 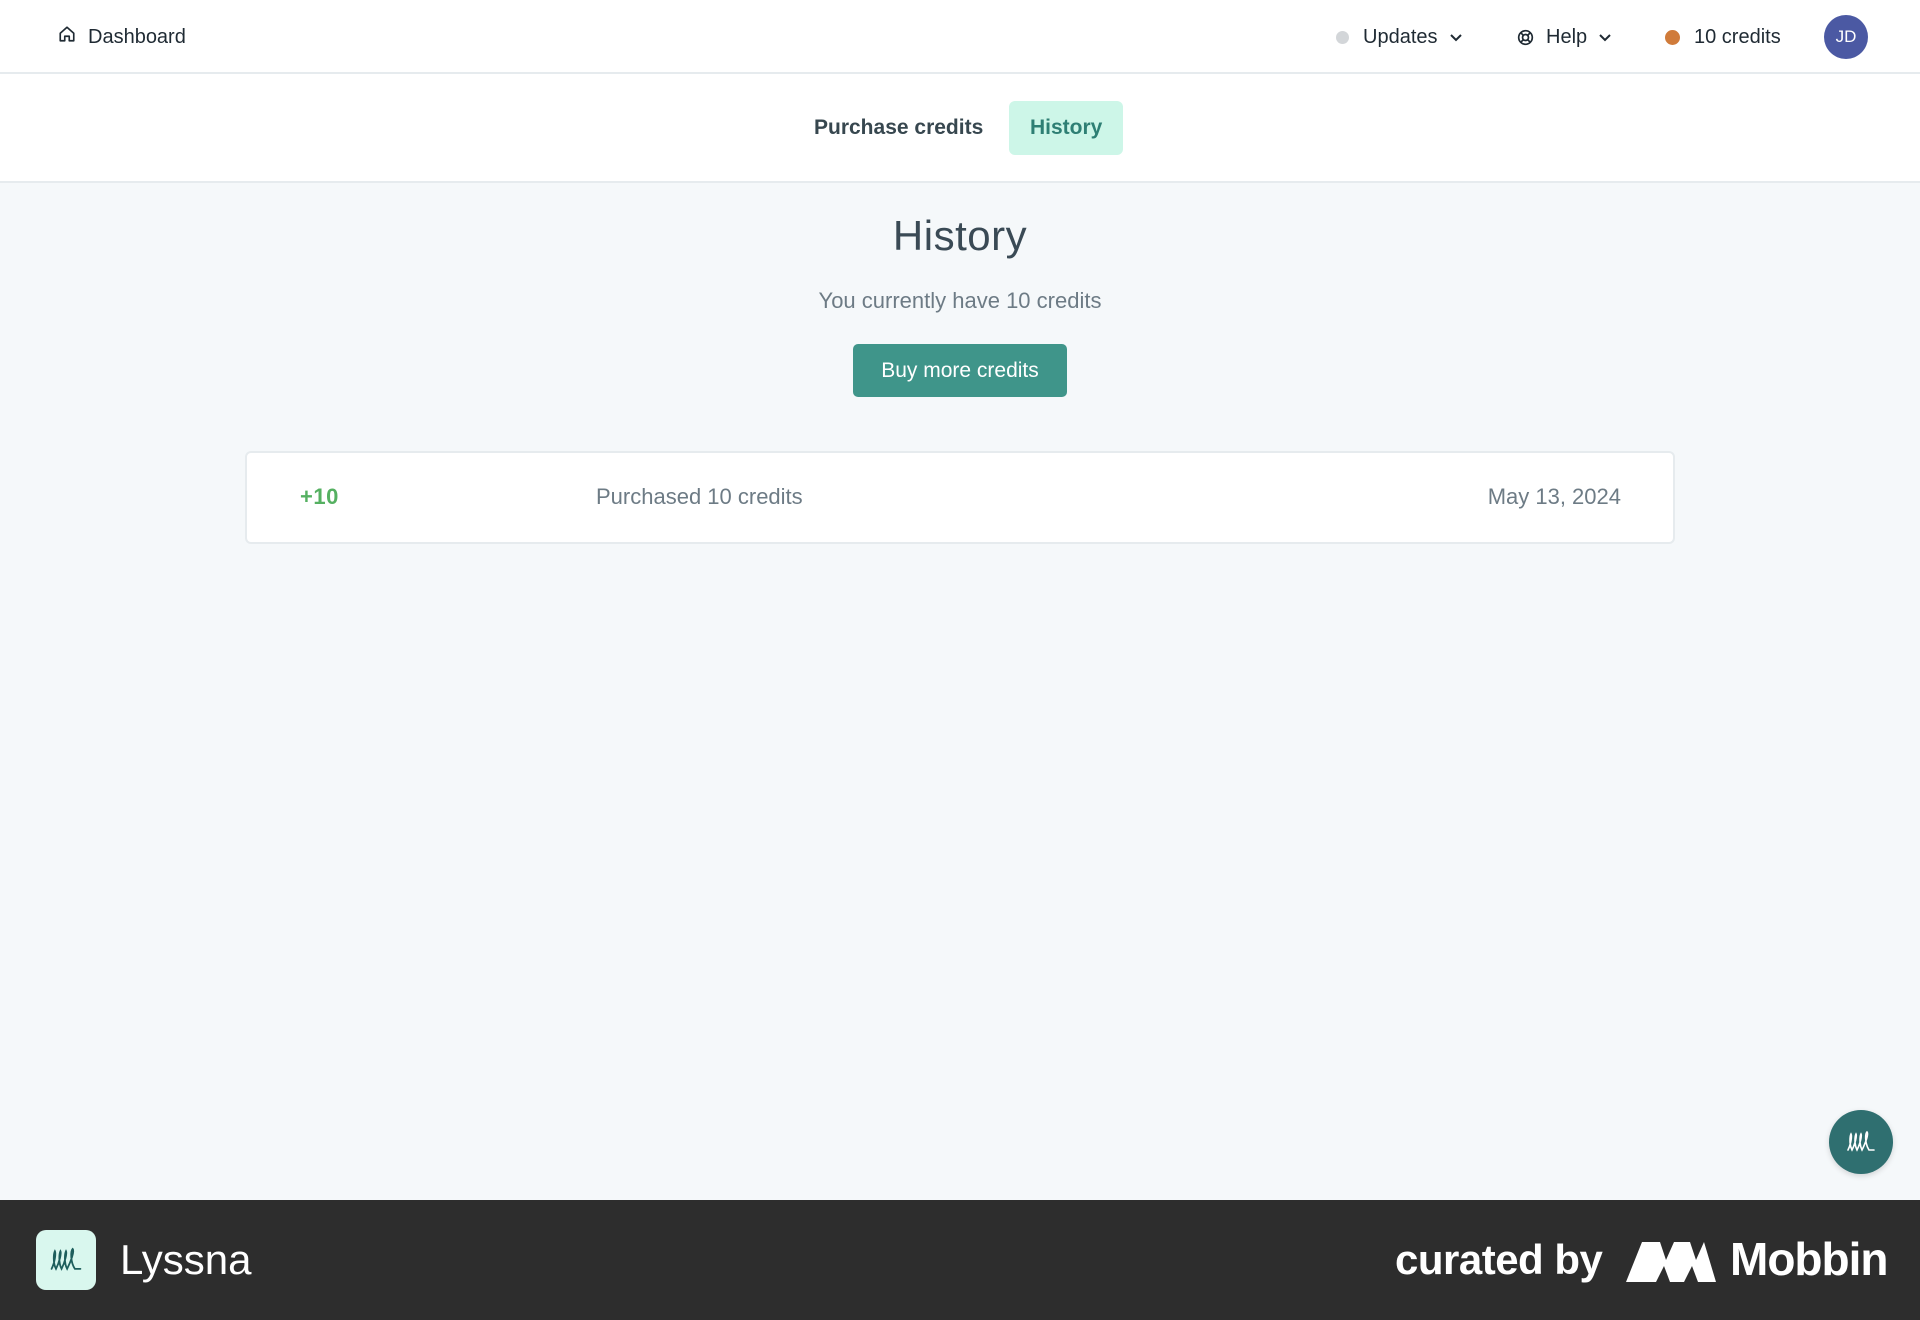 I want to click on credit-amount: +10, so click(x=319, y=496).